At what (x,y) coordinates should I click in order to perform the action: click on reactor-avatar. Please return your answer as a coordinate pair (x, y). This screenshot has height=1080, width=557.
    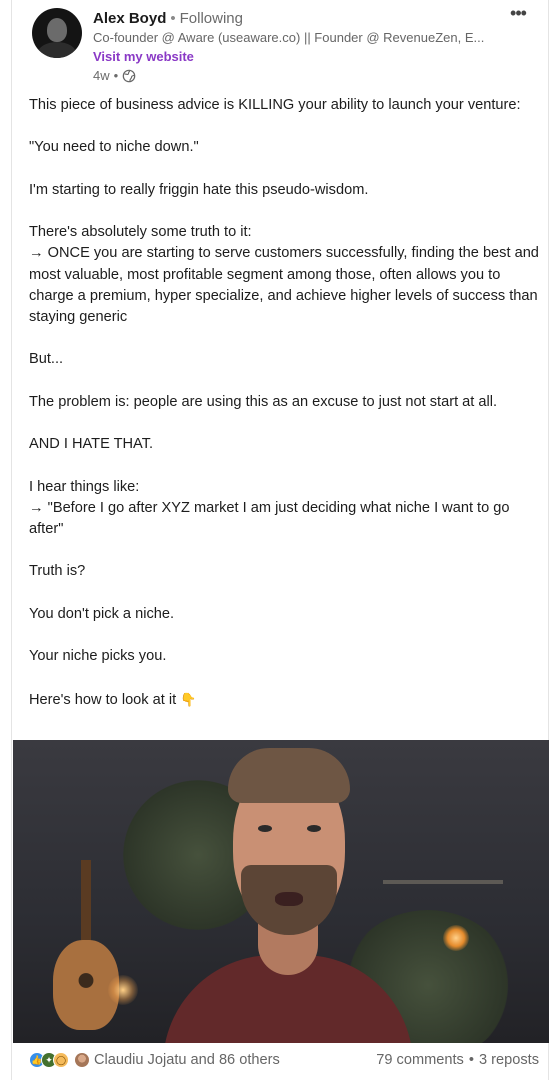
    Looking at the image, I should click on (82, 1060).